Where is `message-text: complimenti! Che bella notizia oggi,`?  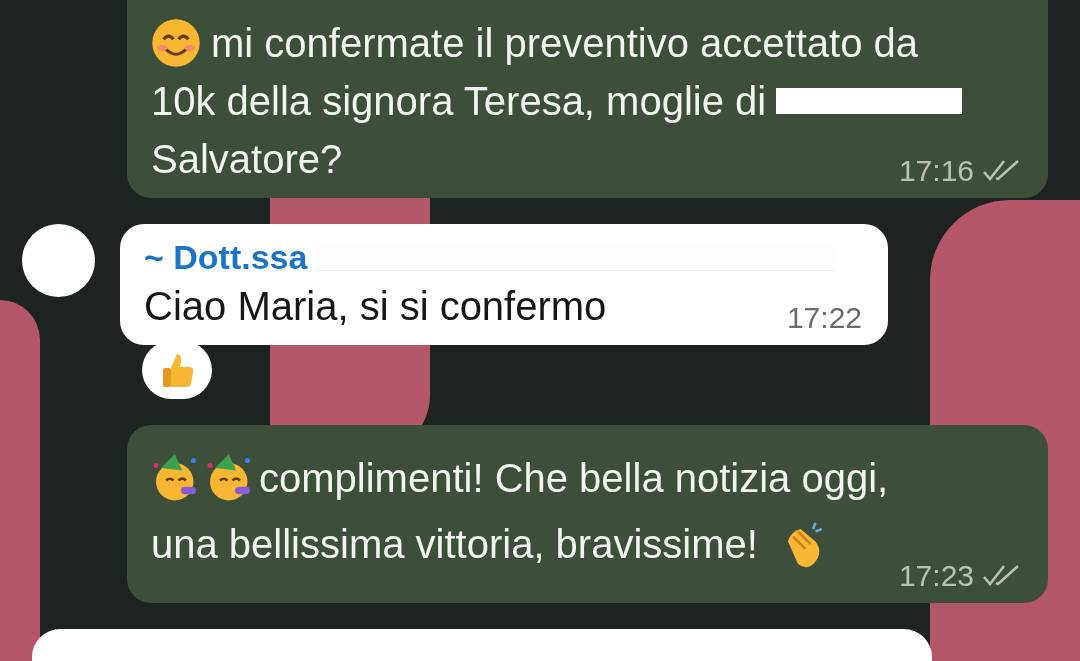
message-text: complimenti! Che bella notizia oggi, is located at coordinates (574, 478).